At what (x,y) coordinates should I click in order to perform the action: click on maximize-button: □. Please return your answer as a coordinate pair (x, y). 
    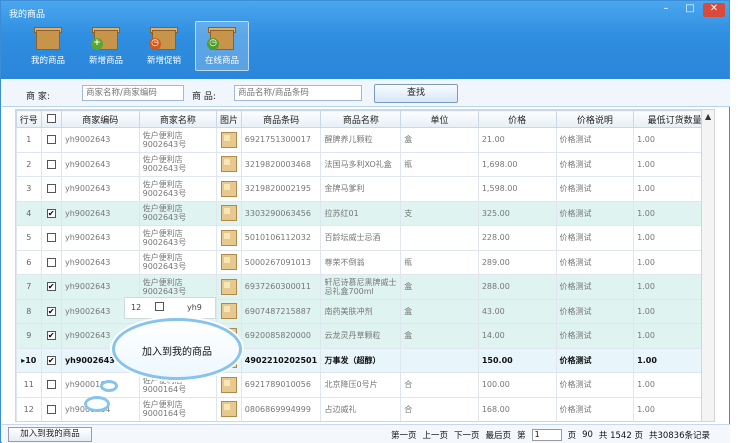
    Looking at the image, I should click on (690, 10).